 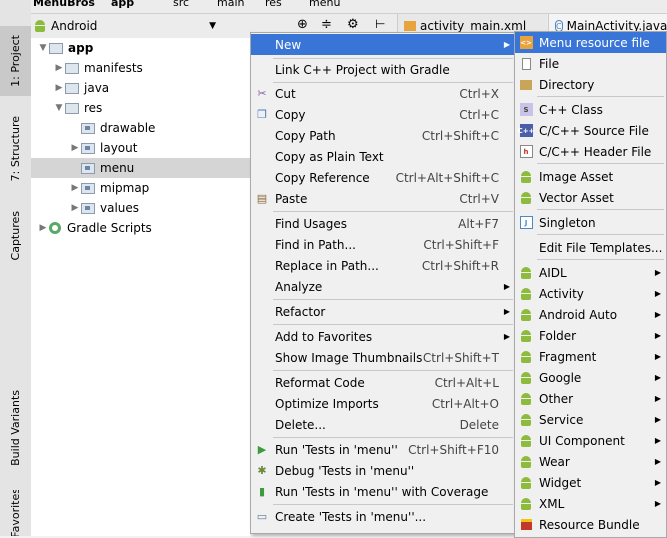 What do you see at coordinates (383, 286) in the screenshot?
I see `menu-item-analyze: Analyze ▶` at bounding box center [383, 286].